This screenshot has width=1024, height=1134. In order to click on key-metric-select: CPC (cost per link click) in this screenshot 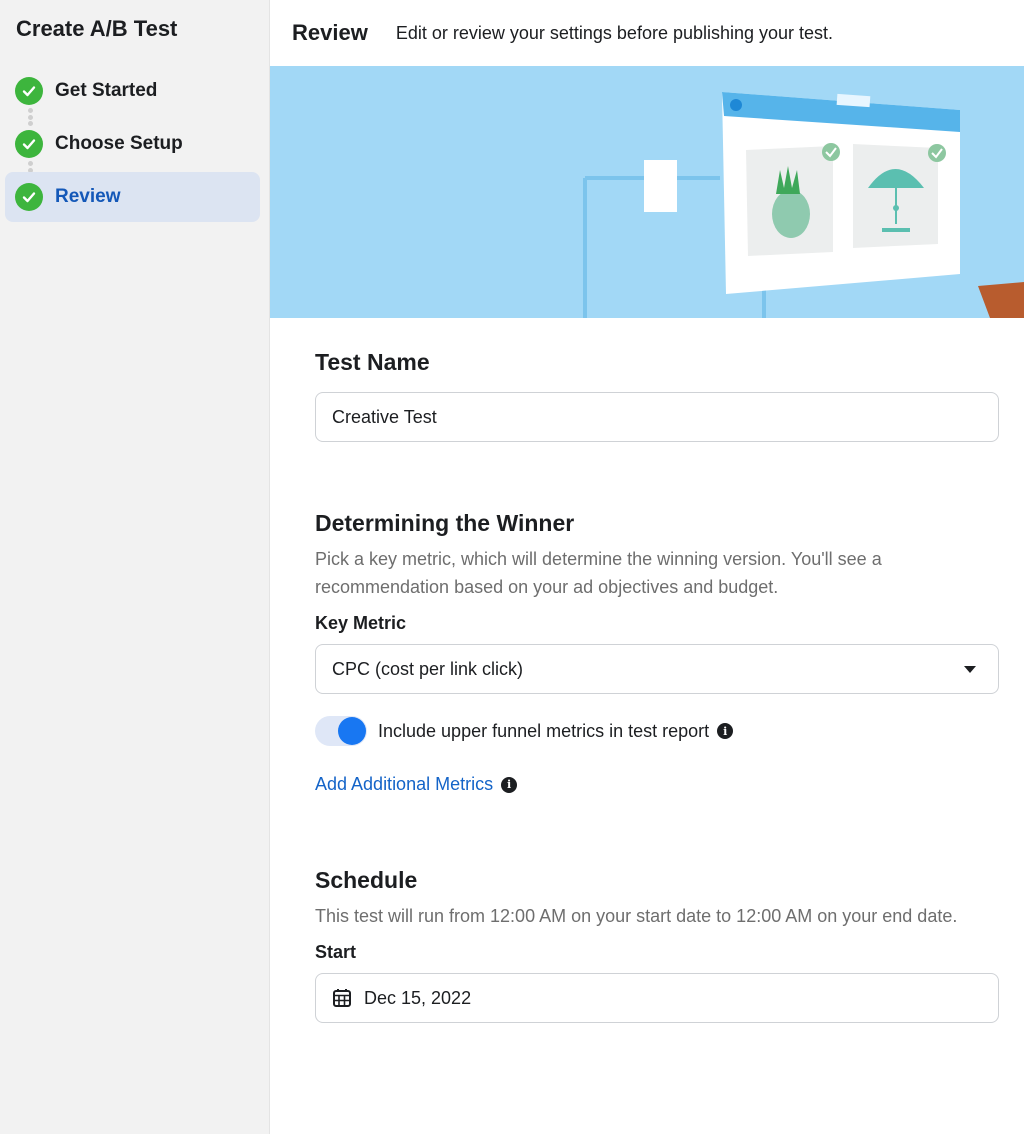, I will do `click(657, 669)`.